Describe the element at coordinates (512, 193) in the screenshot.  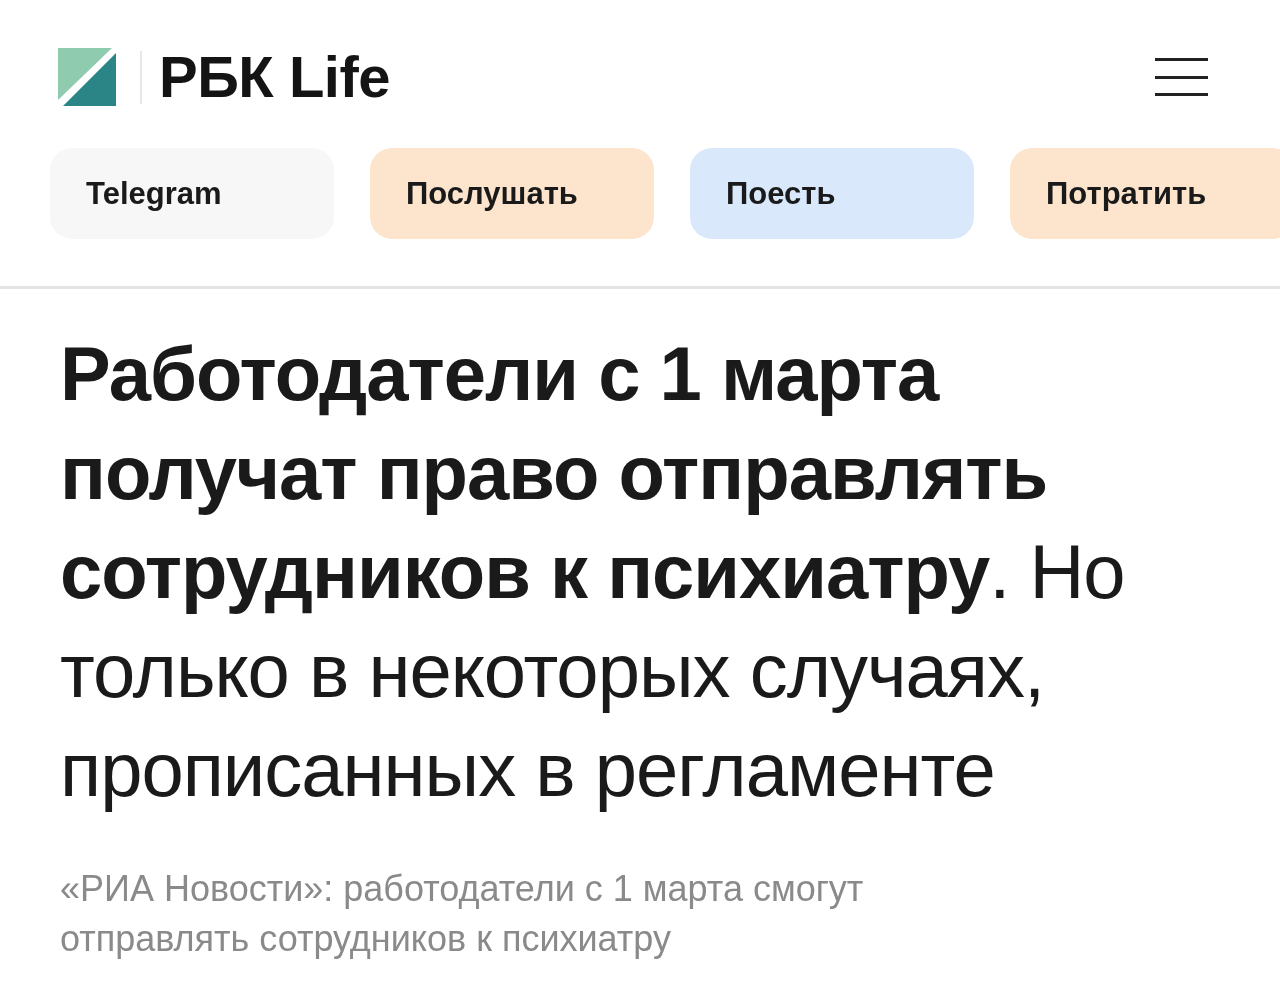
I see `nav-chip: Послушать` at that location.